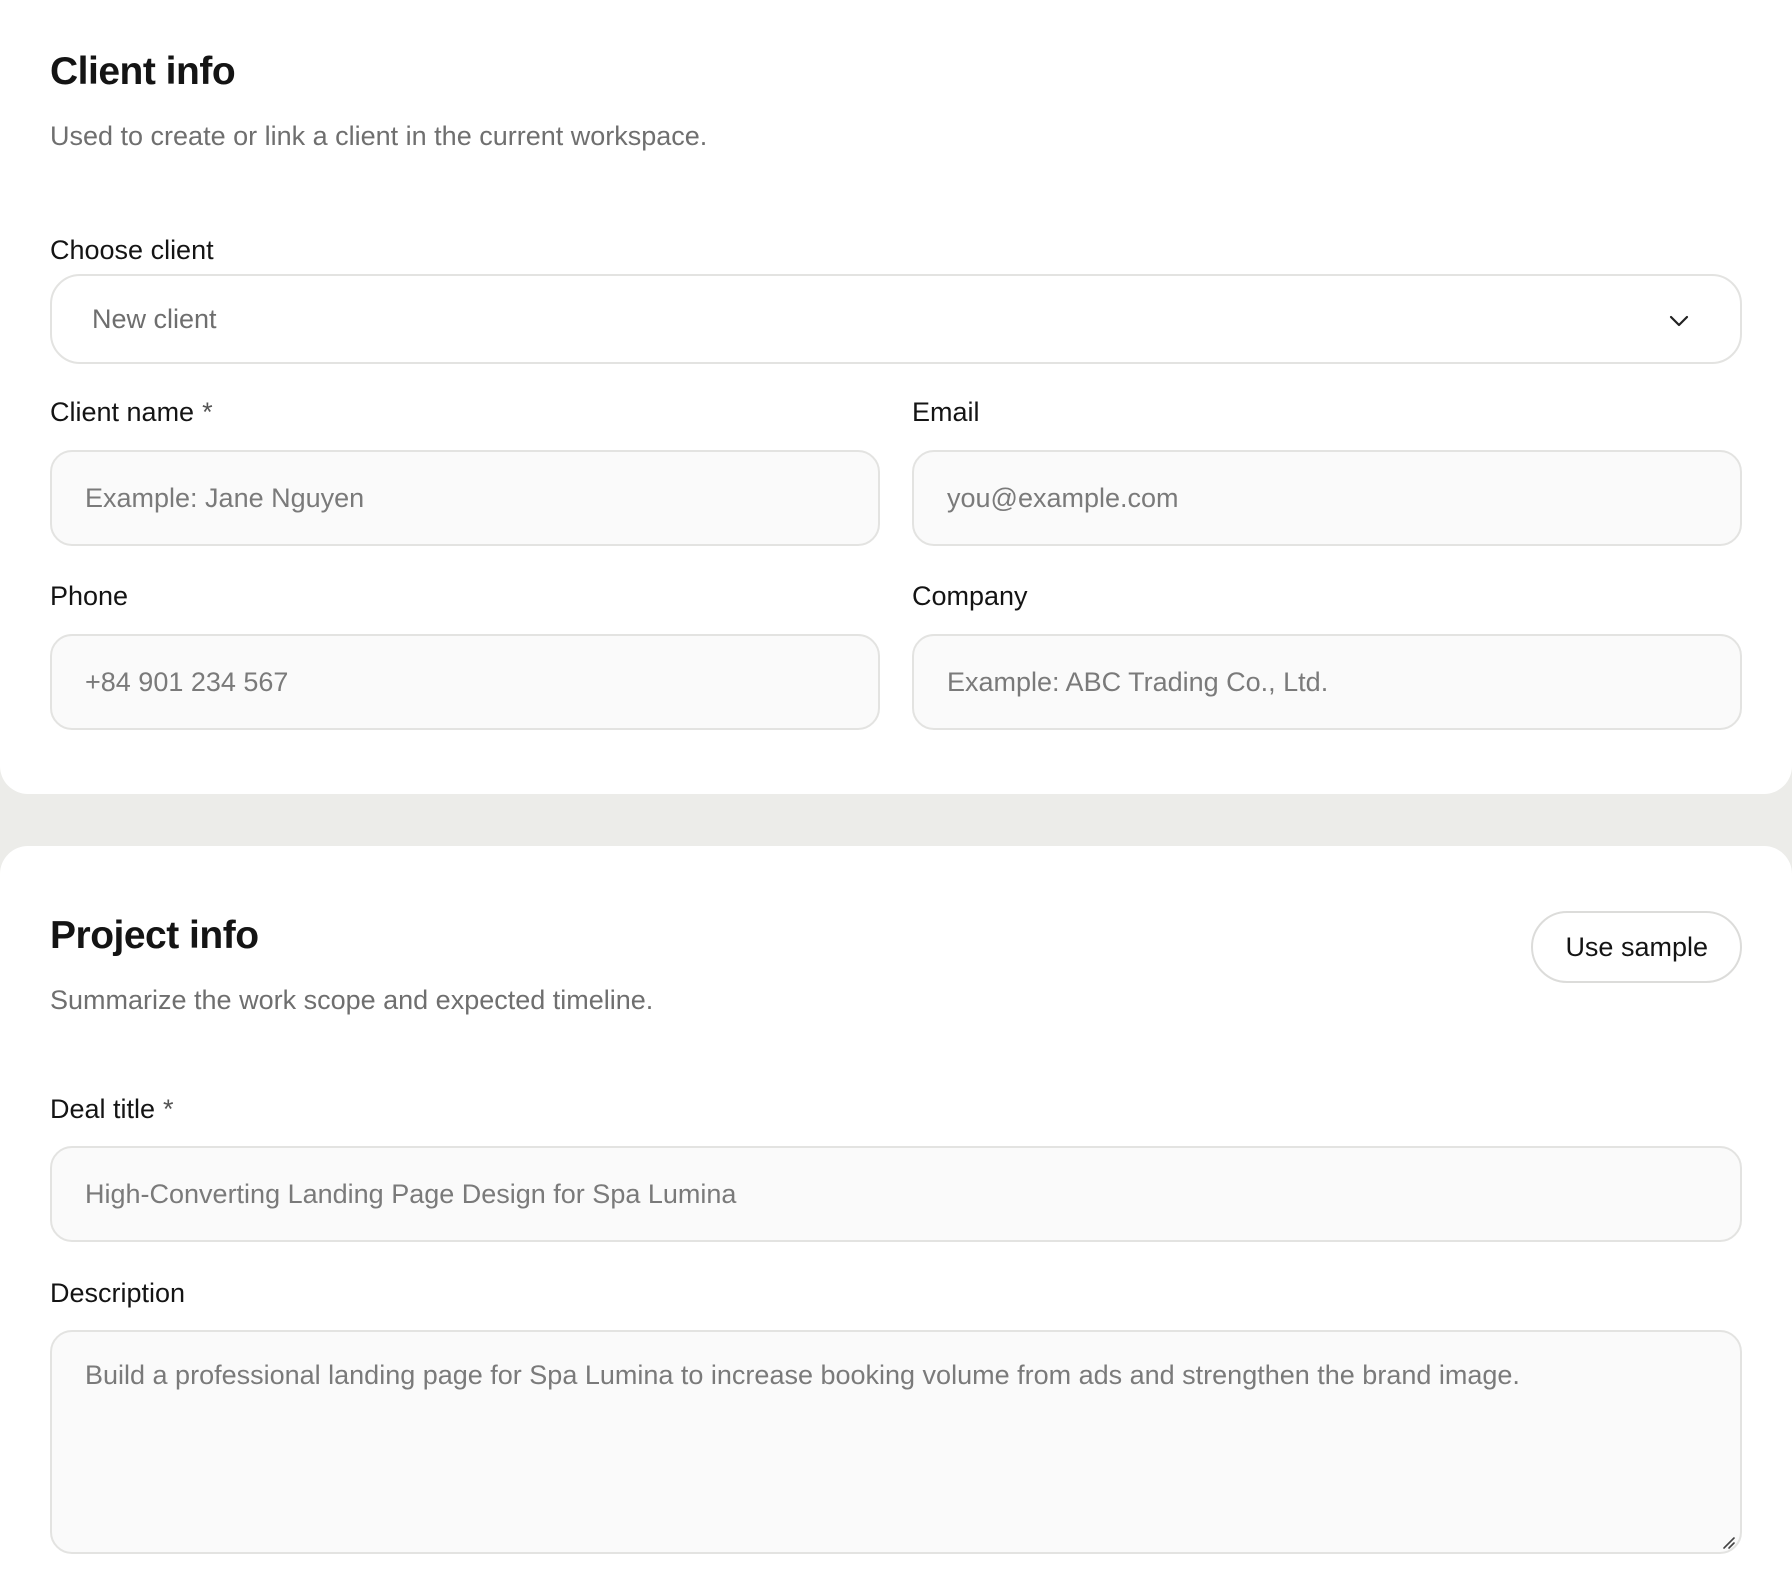 The width and height of the screenshot is (1792, 1586). I want to click on deal-title-label-text: Deal title, so click(103, 1109).